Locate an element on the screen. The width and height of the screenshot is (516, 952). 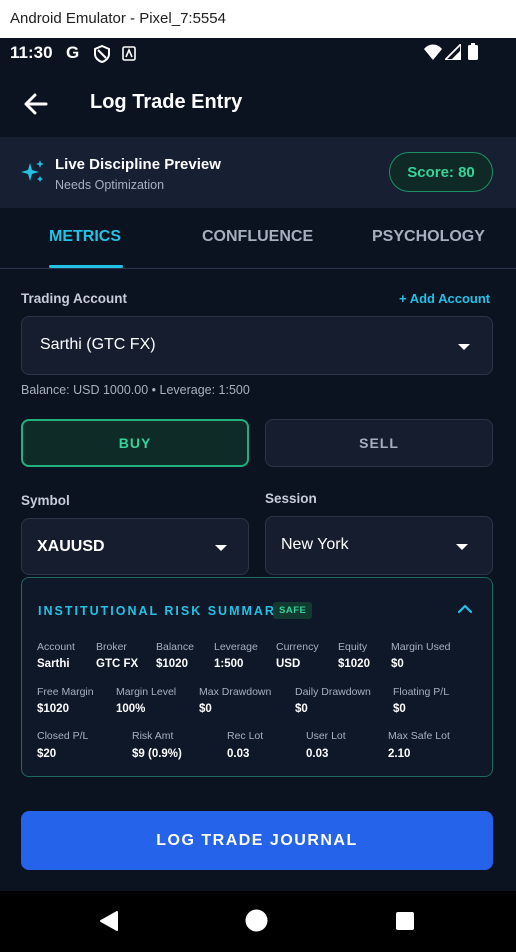
system-navigation-bar is located at coordinates (258, 921).